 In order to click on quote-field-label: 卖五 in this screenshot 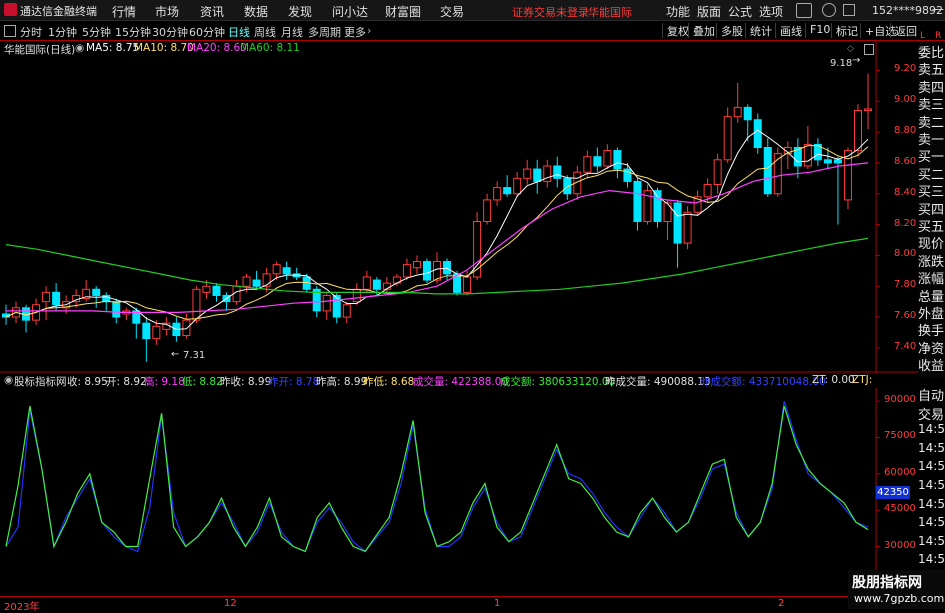, I will do `click(931, 70)`.